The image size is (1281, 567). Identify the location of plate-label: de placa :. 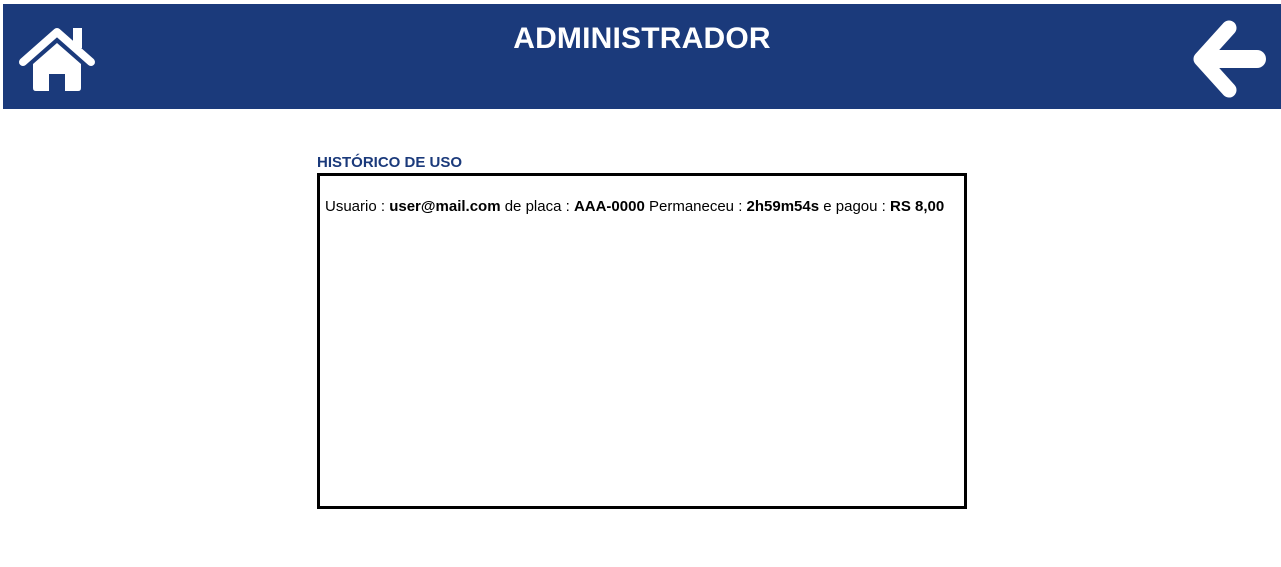
(537, 206).